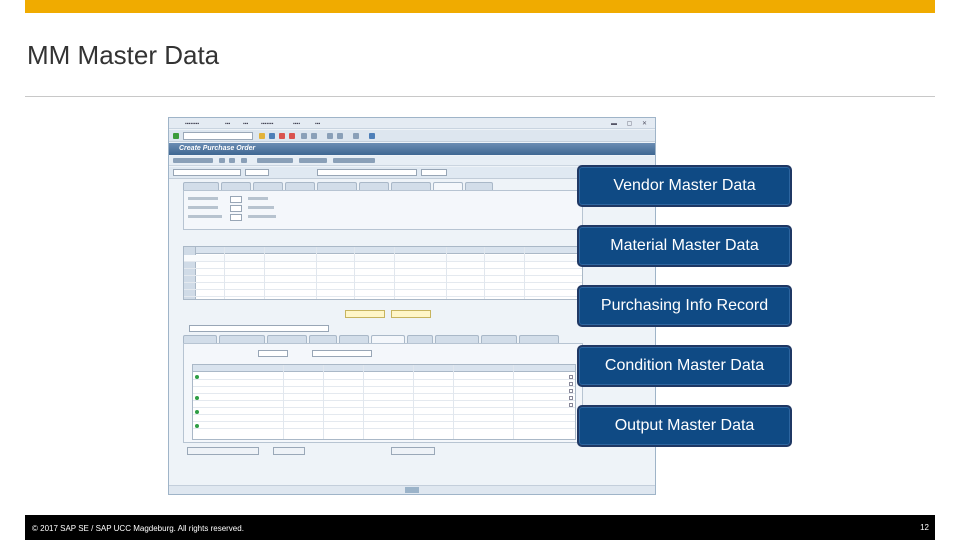  What do you see at coordinates (207, 172) in the screenshot?
I see `order-type-select` at bounding box center [207, 172].